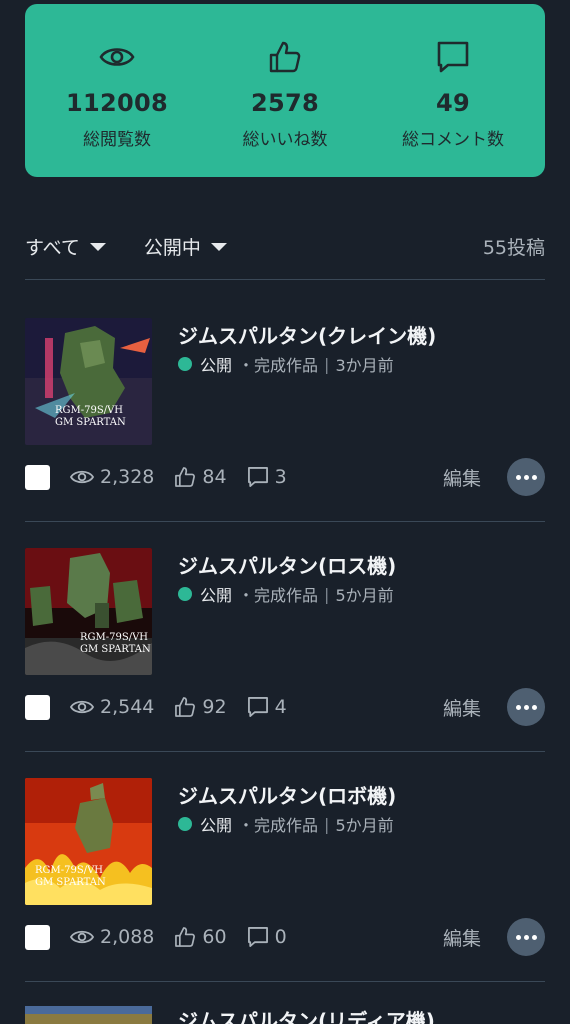 Image resolution: width=570 pixels, height=1024 pixels. I want to click on status-dropdown-label: 公開中, so click(172, 247).